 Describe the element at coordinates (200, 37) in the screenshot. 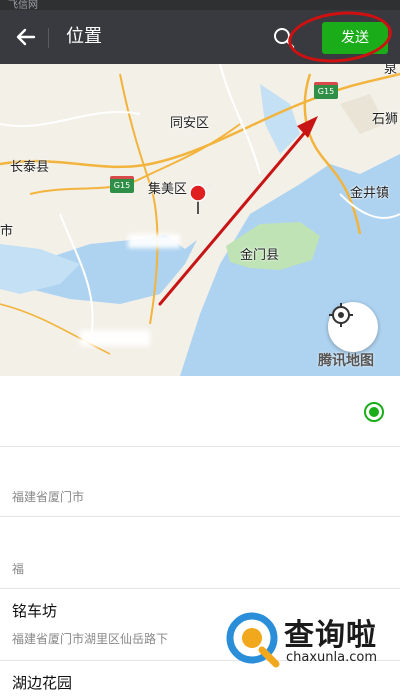

I see `title-bar: 位置 发送` at that location.